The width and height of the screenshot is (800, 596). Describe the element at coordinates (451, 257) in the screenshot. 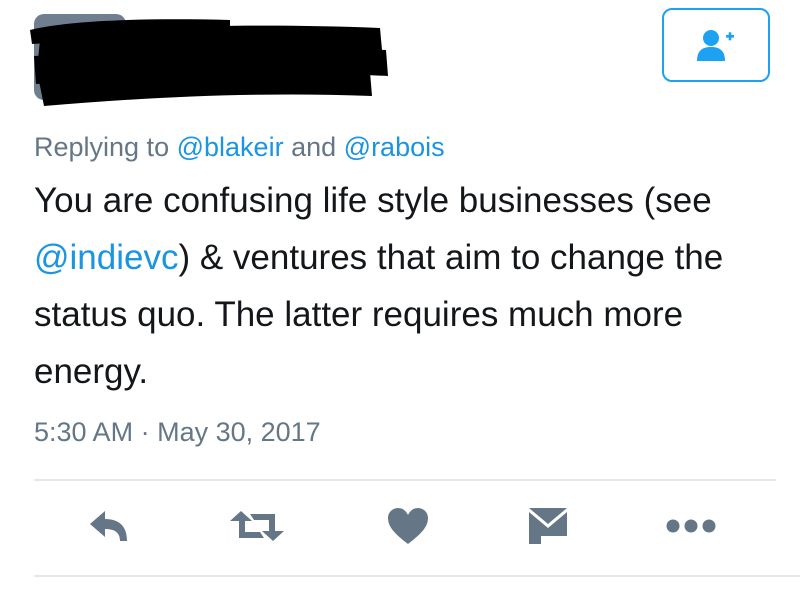

I see `tweet-line-2-text: ) & ventures that aim to change the` at that location.